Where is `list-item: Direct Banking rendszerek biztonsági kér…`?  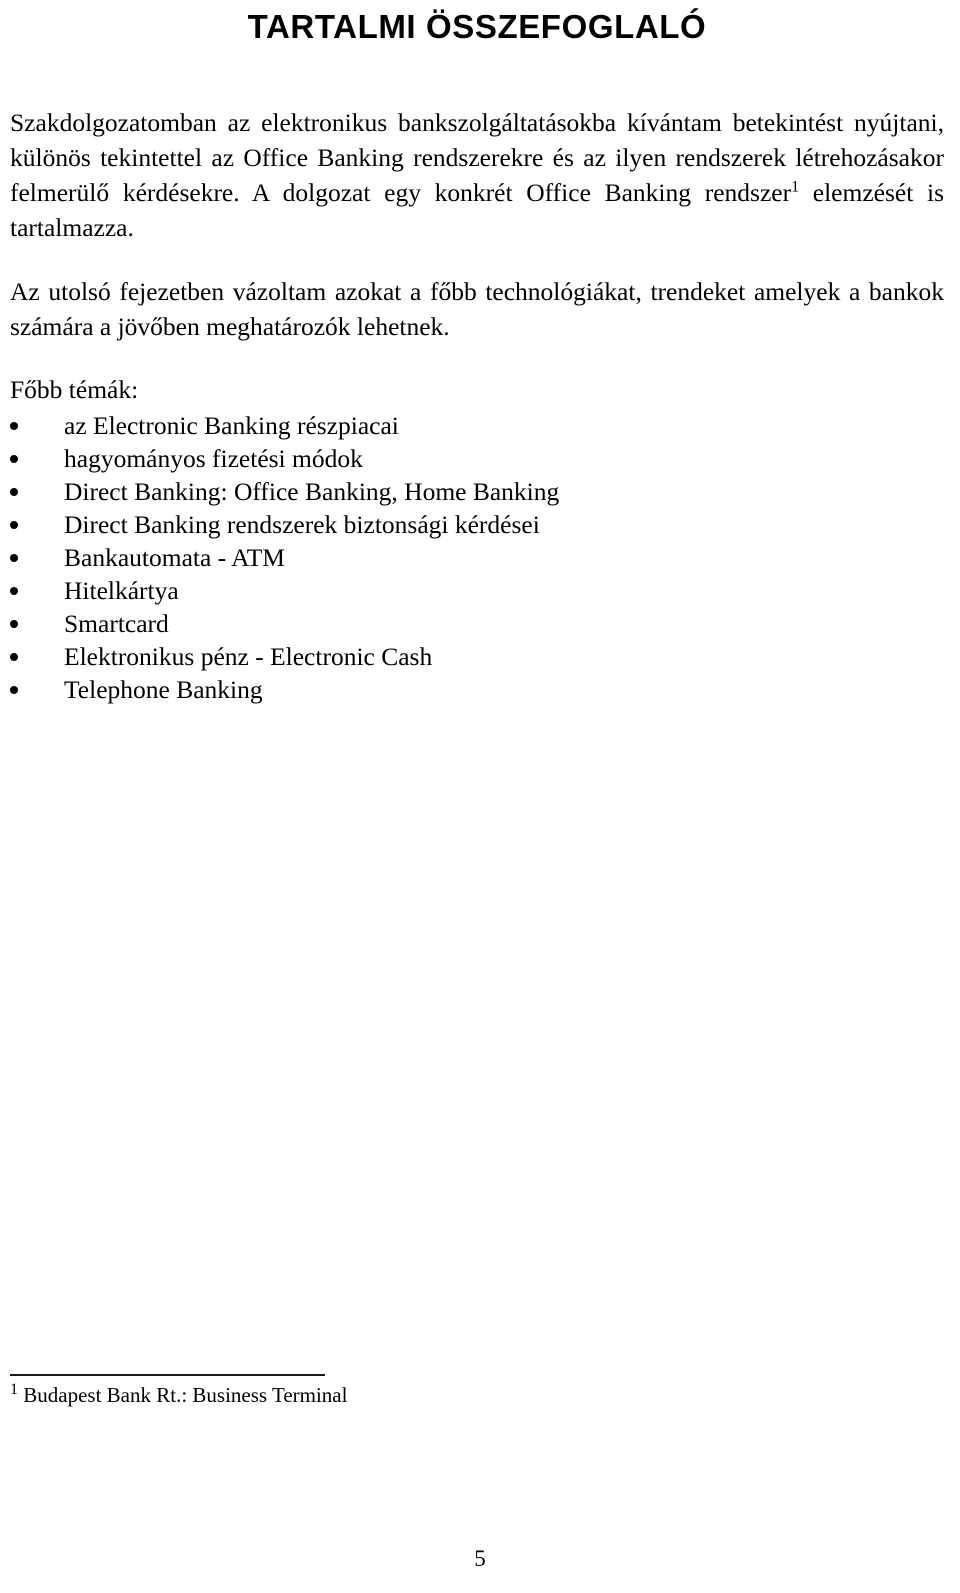 list-item: Direct Banking rendszerek biztonsági kér… is located at coordinates (477, 524).